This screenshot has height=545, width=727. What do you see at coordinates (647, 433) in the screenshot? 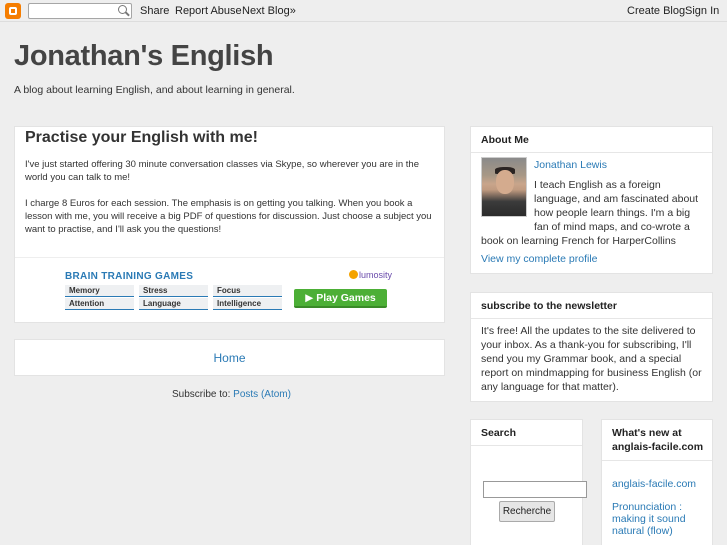
I see `whats-new-heading-1: What's new at` at bounding box center [647, 433].